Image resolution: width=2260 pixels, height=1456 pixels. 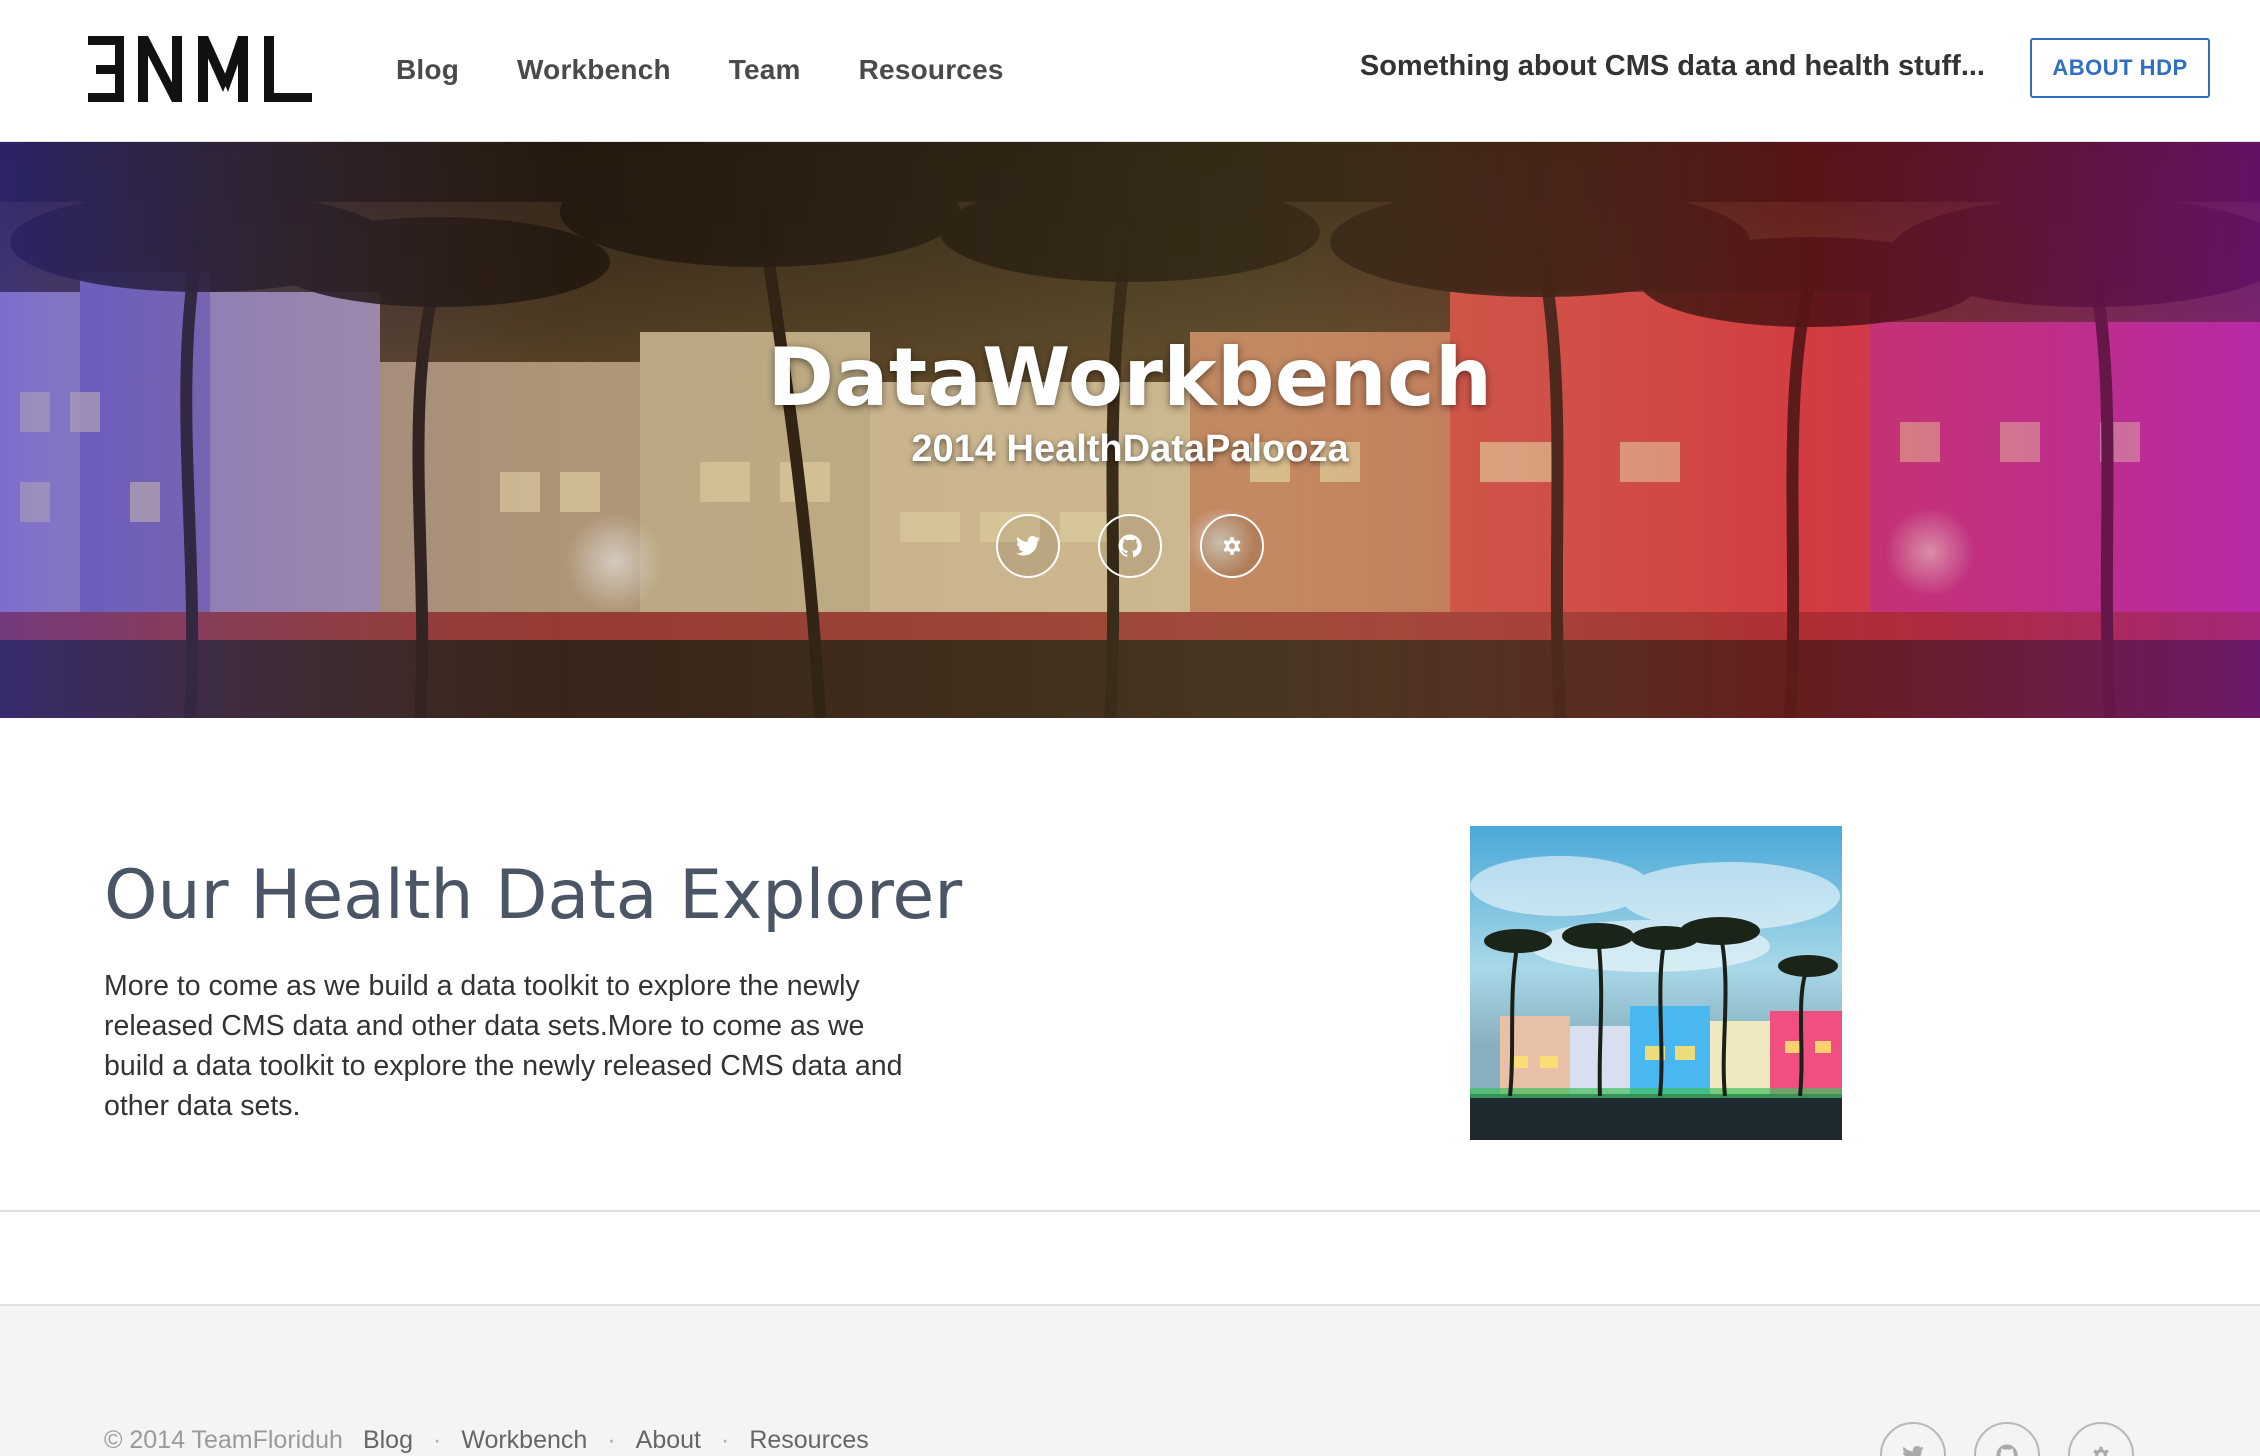 What do you see at coordinates (1130, 377) in the screenshot?
I see `hero-title: DataWorkbench` at bounding box center [1130, 377].